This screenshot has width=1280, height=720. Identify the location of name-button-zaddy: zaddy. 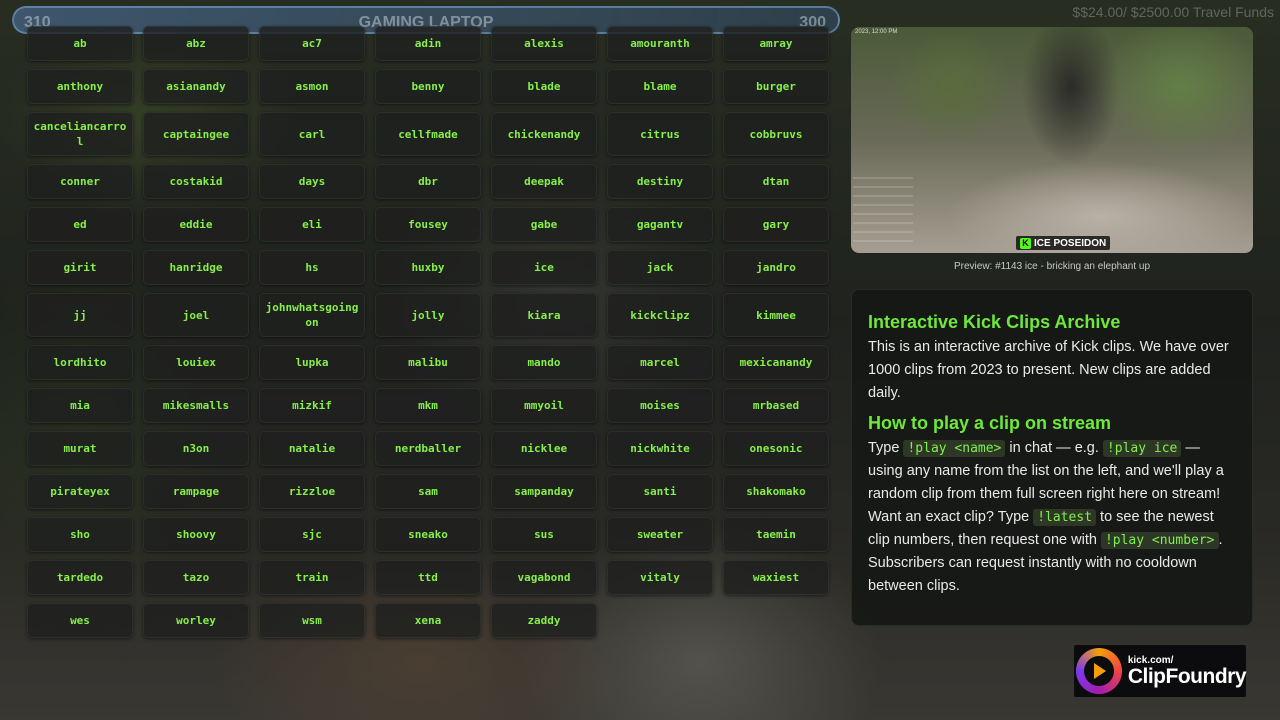
(544, 620).